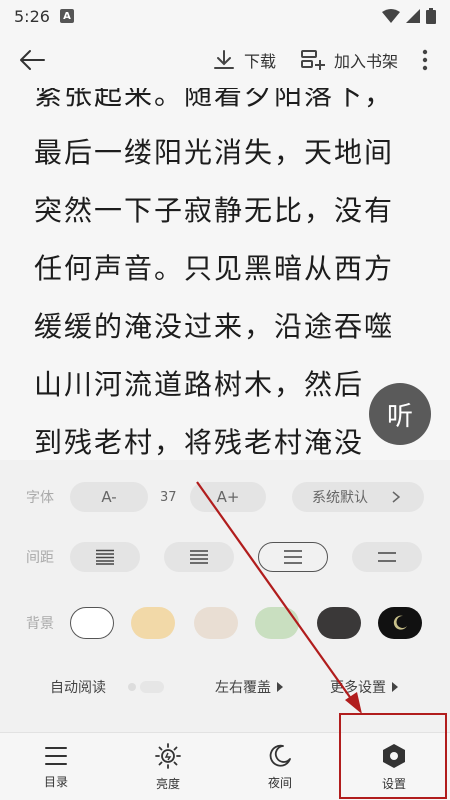 This screenshot has width=450, height=800. Describe the element at coordinates (391, 16) in the screenshot. I see `wifi-icon` at that location.